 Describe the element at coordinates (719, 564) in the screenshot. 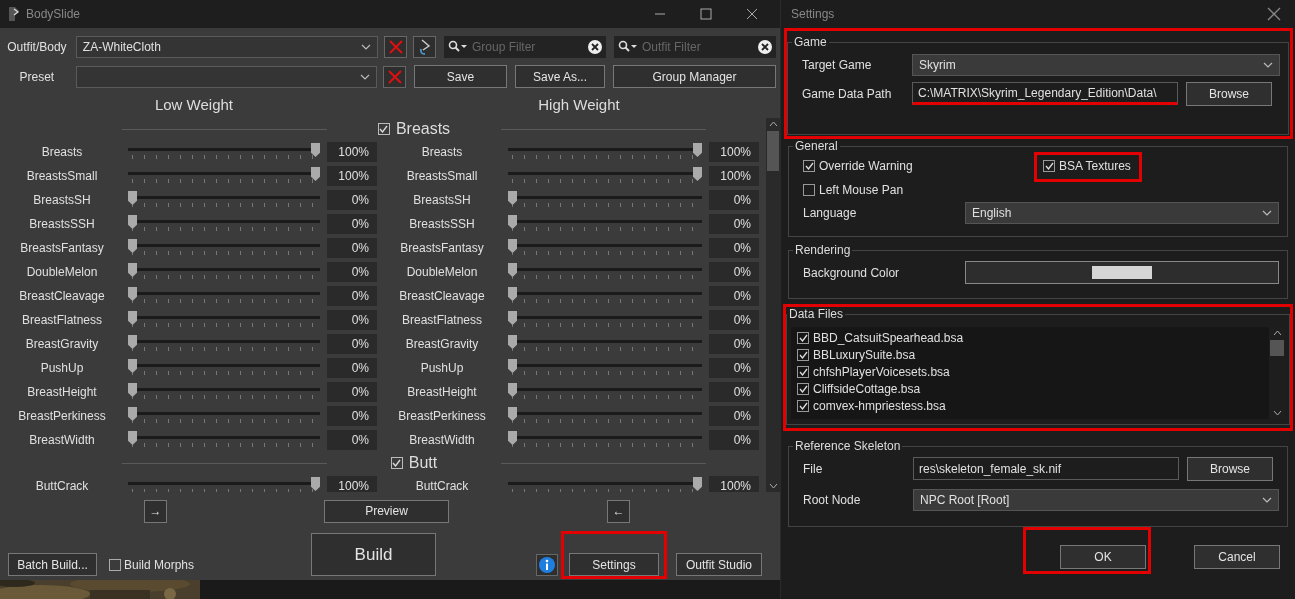

I see `outfit-studio-button: Outfit Studio` at that location.